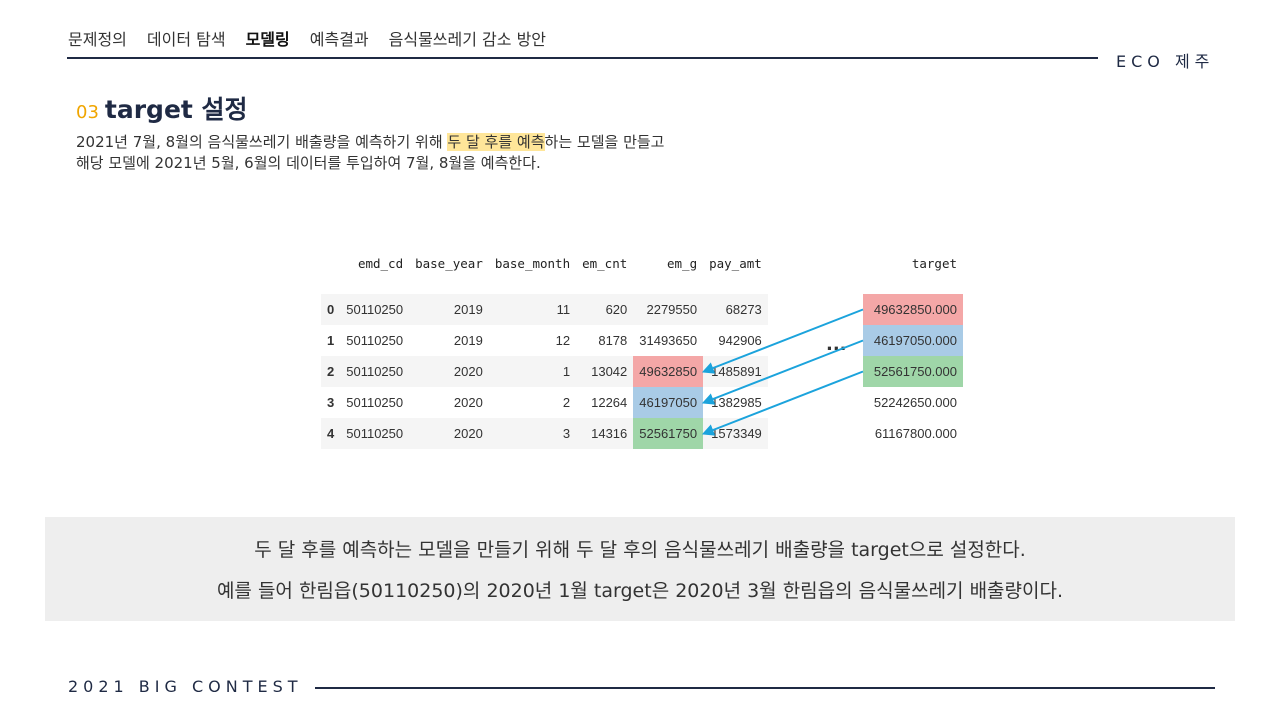  I want to click on column-header: base_month, so click(532, 263).